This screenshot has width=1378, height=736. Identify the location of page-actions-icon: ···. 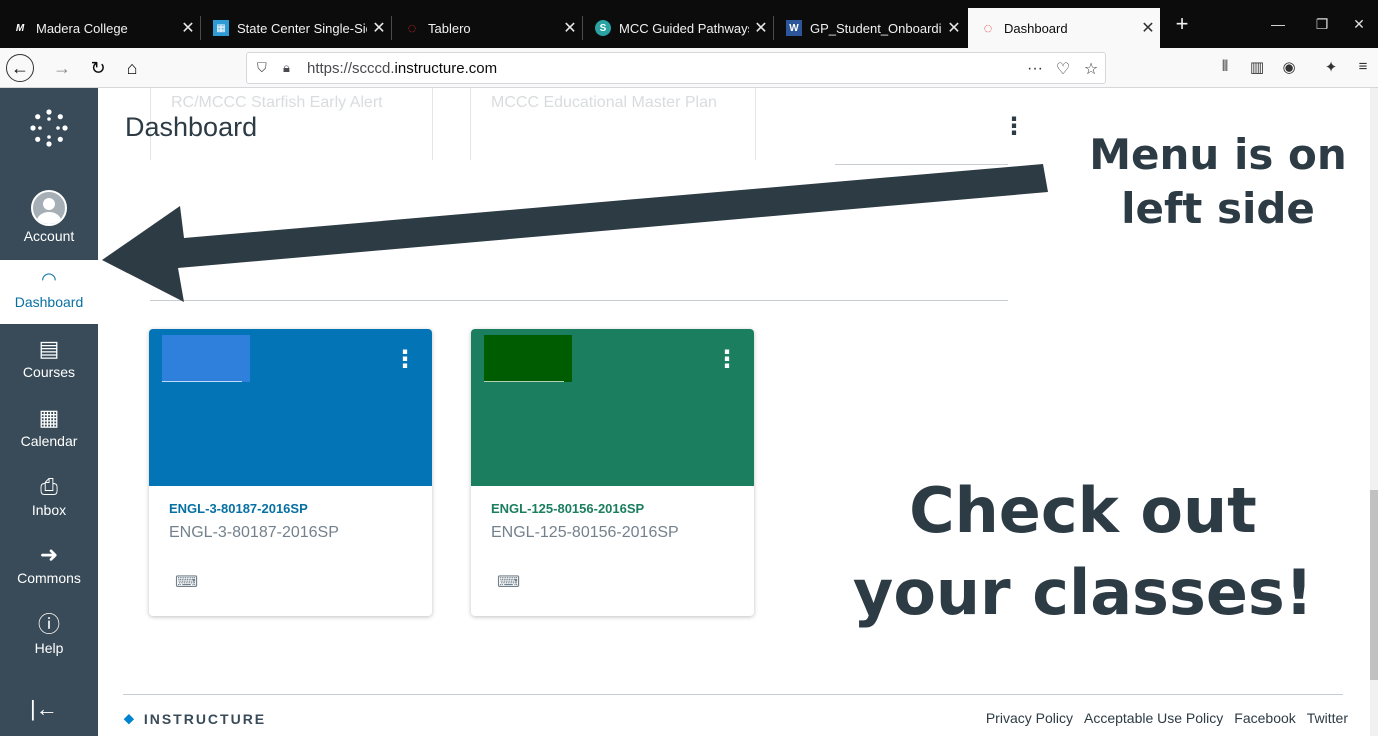
(1035, 69).